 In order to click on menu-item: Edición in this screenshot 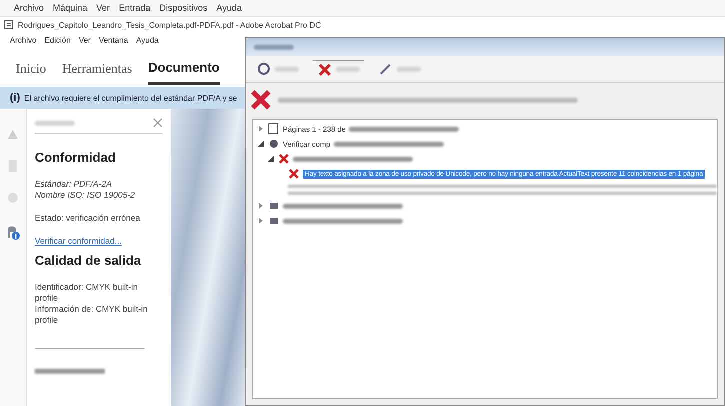, I will do `click(57, 40)`.